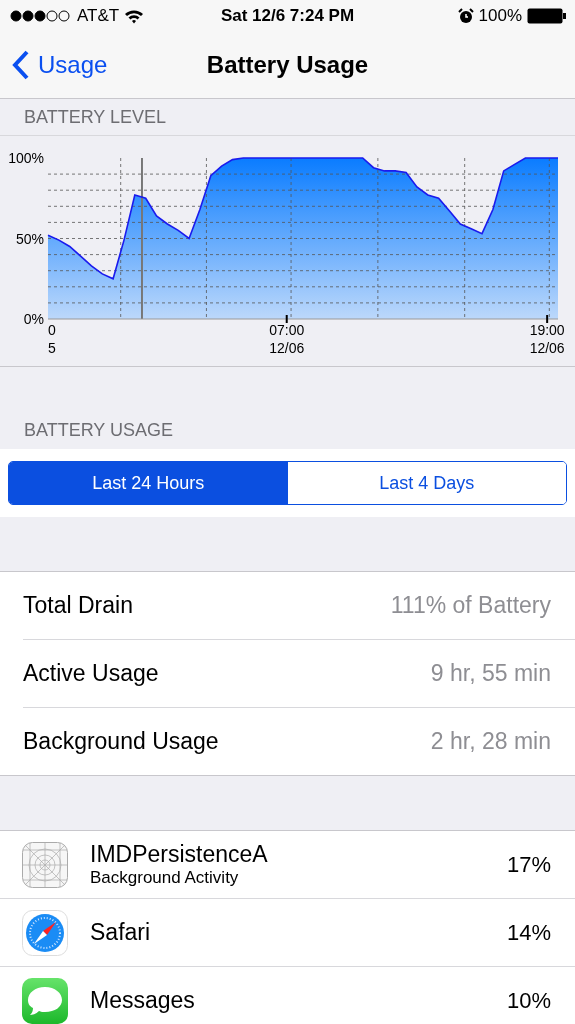 The height and width of the screenshot is (1024, 575). I want to click on app-percent: 10%, so click(528, 1000).